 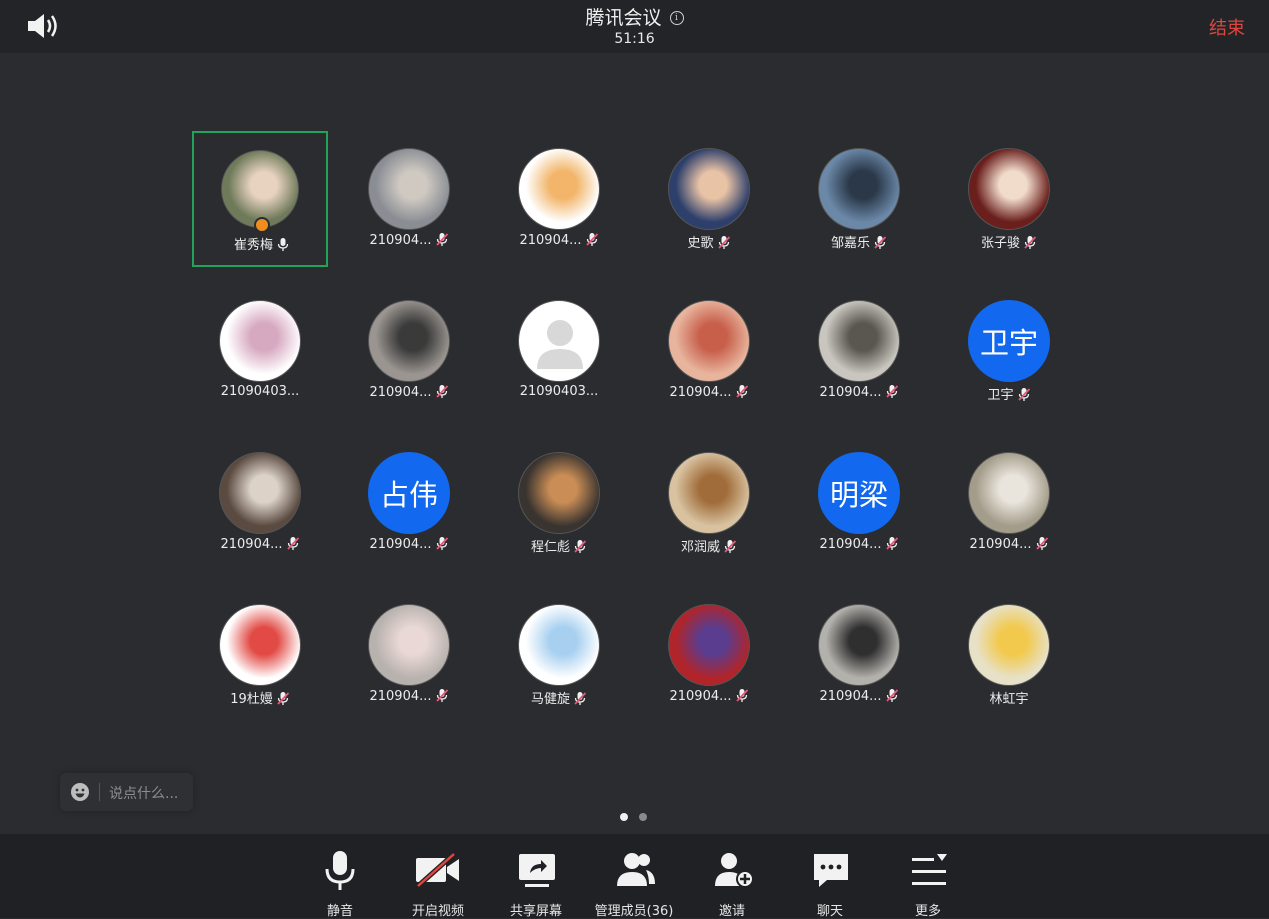 What do you see at coordinates (559, 655) in the screenshot?
I see `participant-tile: 马健旋` at bounding box center [559, 655].